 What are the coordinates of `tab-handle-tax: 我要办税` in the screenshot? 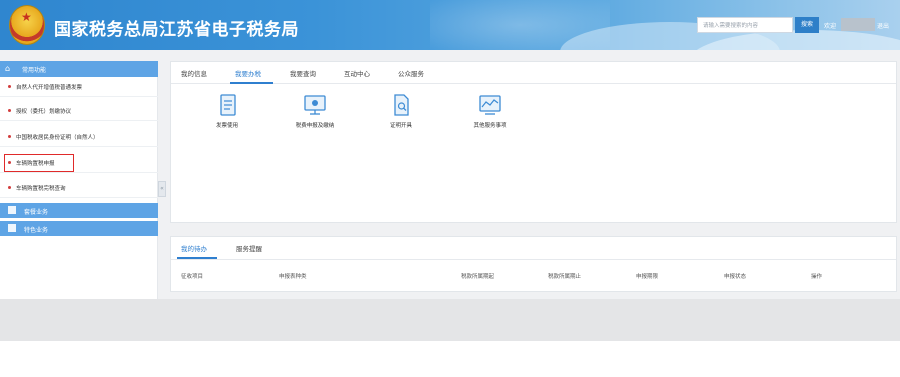 It's located at (248, 73).